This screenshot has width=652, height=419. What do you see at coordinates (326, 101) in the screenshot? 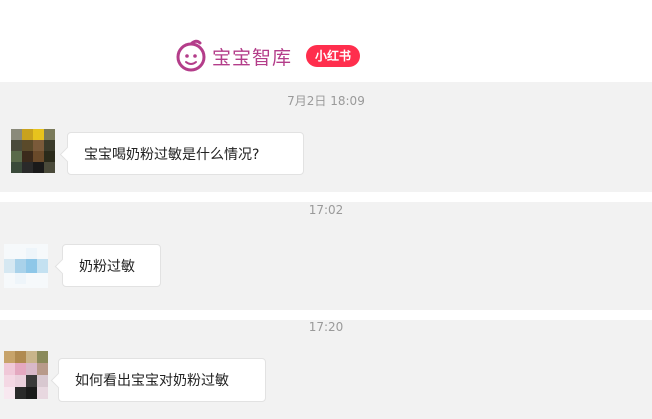
I see `message-timestamp: 7月2日 18:09` at bounding box center [326, 101].